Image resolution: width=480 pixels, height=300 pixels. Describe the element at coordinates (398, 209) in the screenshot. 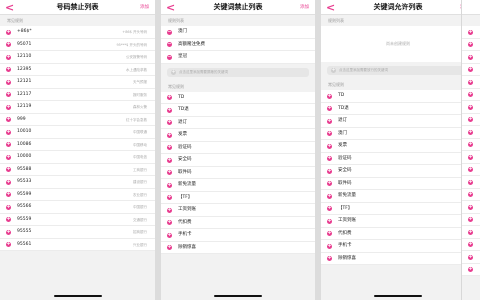

I see `list-item: + 【TF】` at that location.